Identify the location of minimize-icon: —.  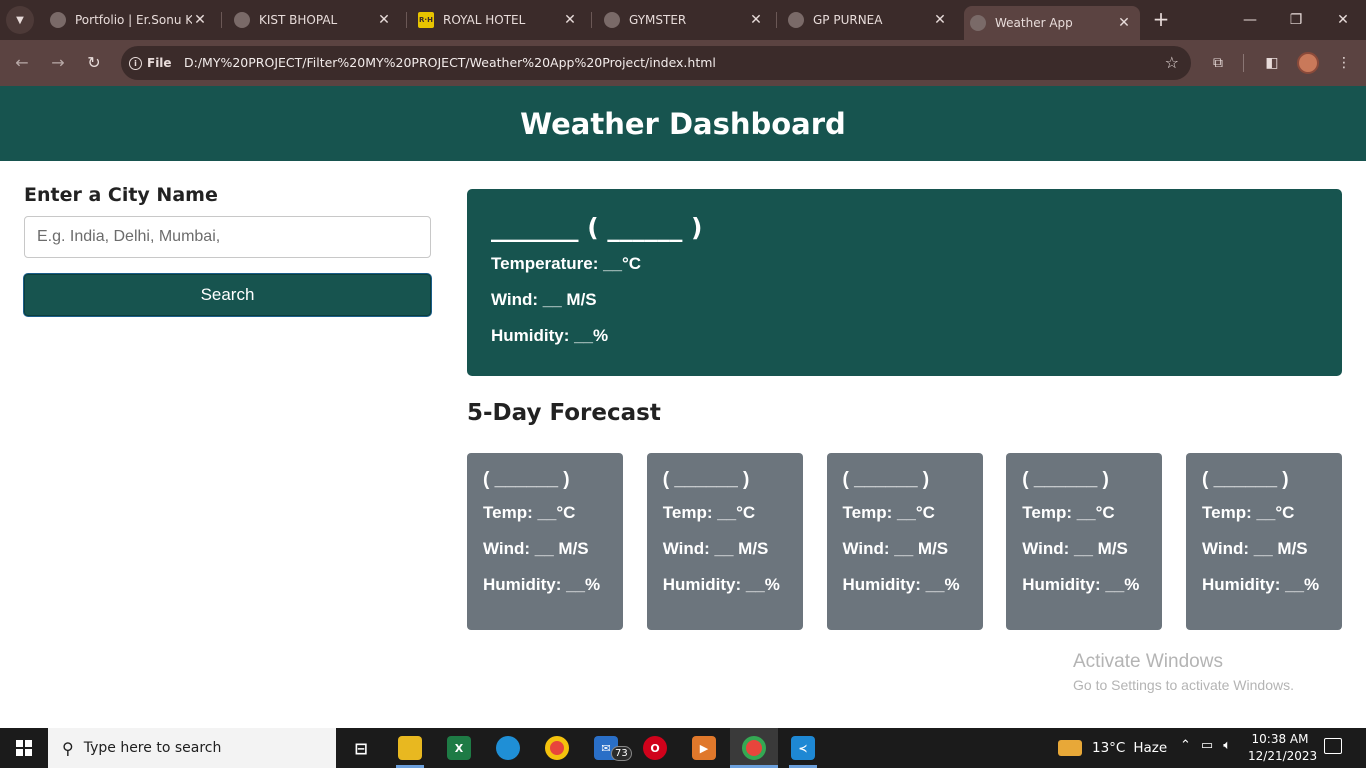
(1250, 20).